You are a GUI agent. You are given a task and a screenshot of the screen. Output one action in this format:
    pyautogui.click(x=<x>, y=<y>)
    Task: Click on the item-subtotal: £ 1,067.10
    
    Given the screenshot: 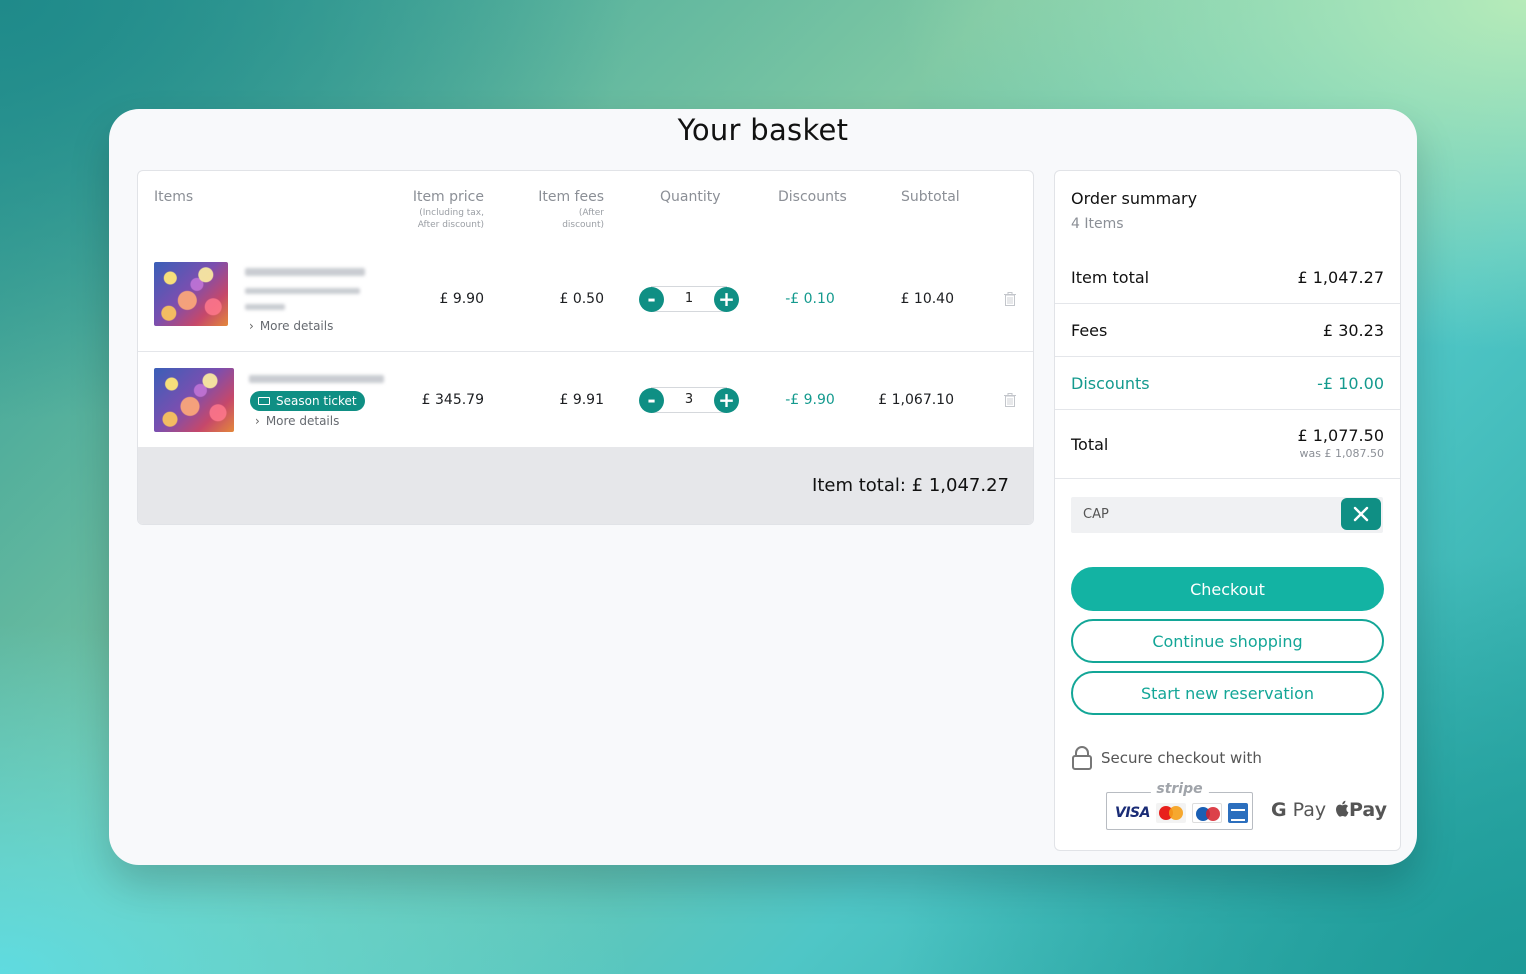 What is the action you would take?
    pyautogui.click(x=916, y=400)
    